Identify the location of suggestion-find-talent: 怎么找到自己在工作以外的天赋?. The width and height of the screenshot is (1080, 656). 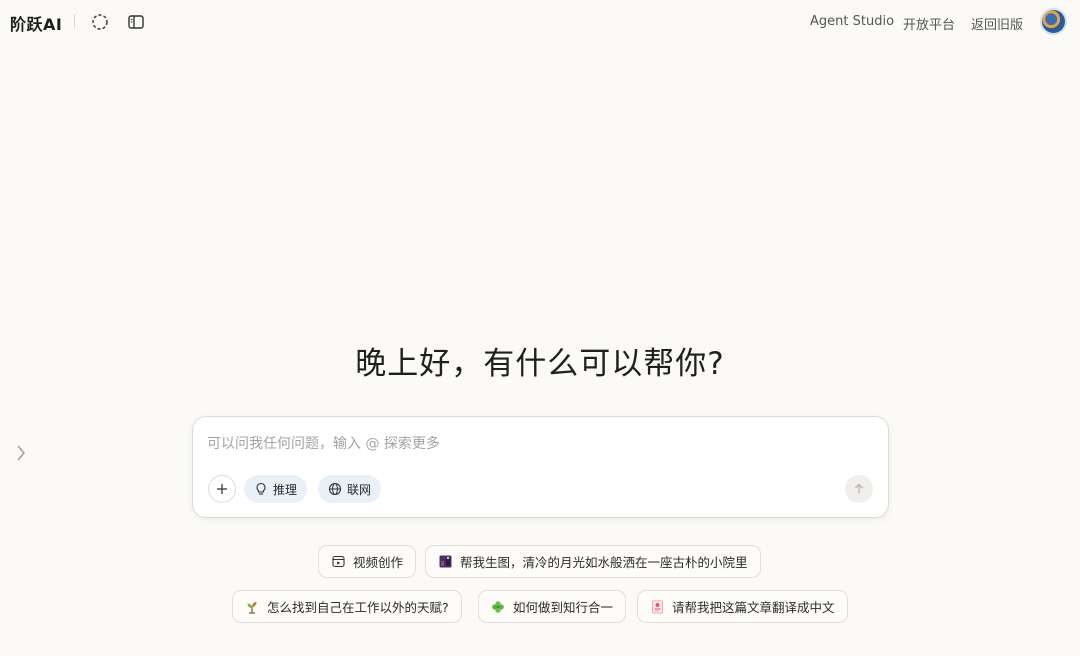
(347, 606).